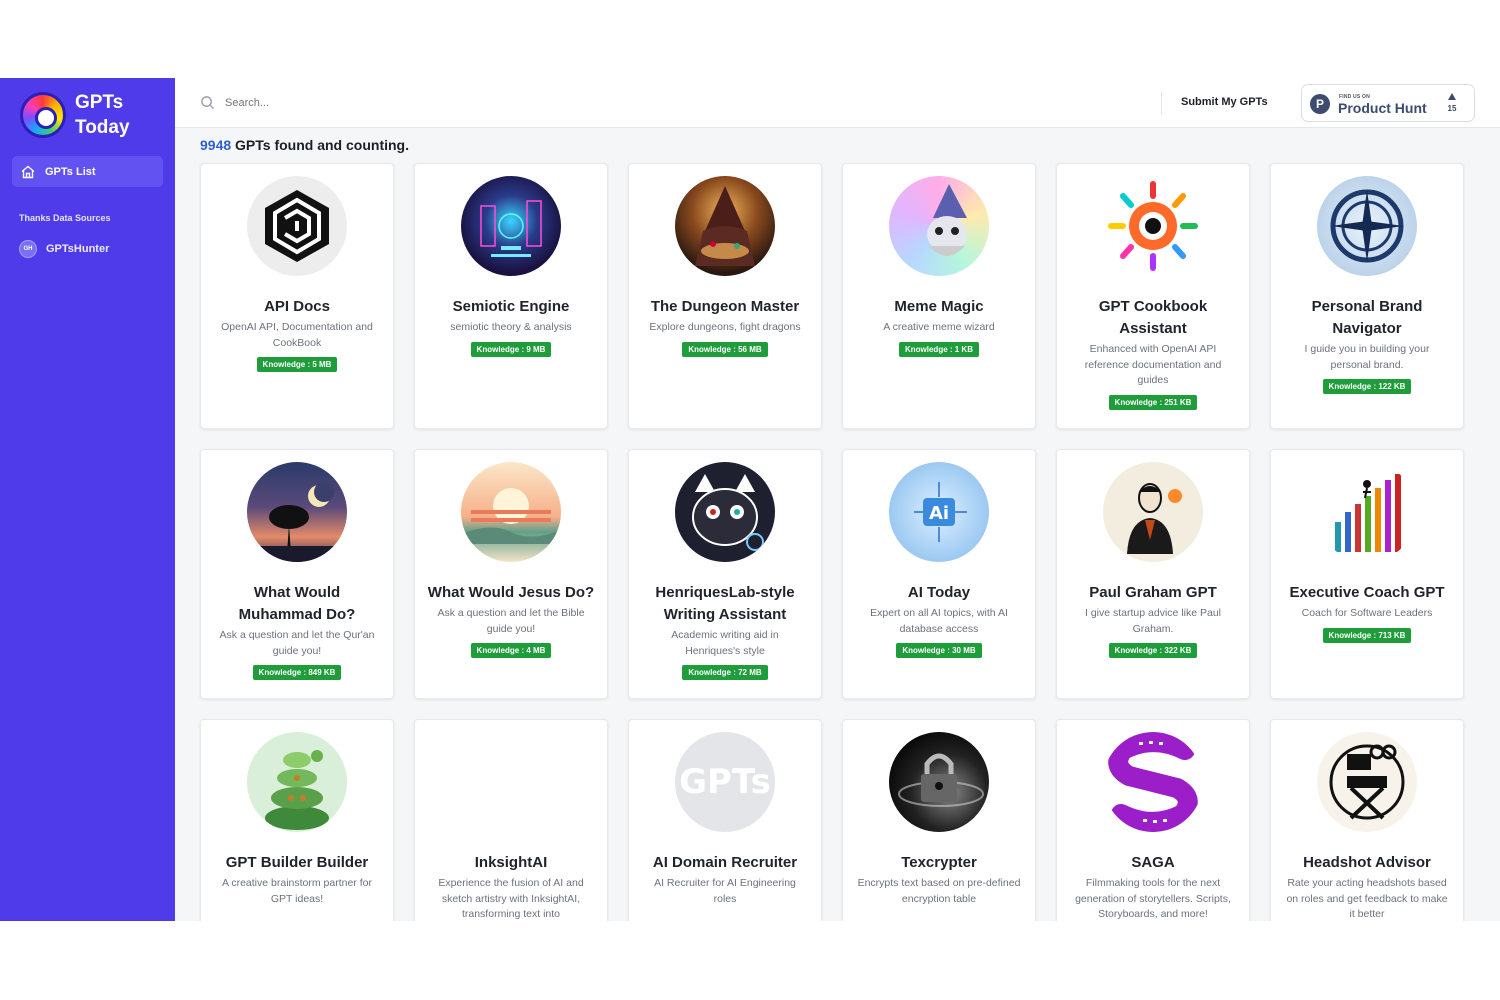  I want to click on card-description: OpenAI API, Documentation and CookBook, so click(297, 335).